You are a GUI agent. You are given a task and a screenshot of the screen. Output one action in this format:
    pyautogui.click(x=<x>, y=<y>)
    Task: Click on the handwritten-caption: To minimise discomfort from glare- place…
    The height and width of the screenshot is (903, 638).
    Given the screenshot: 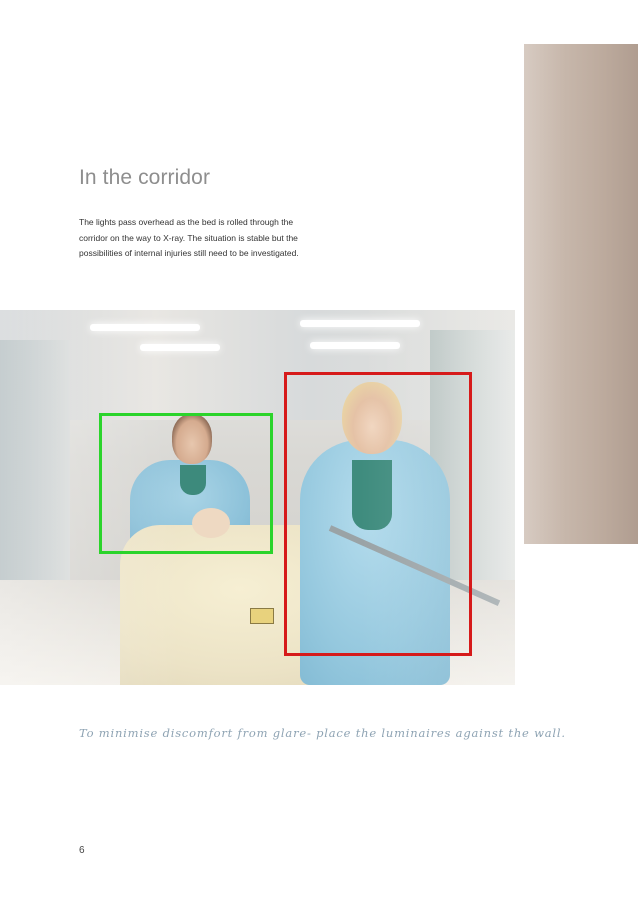 What is the action you would take?
    pyautogui.click(x=322, y=733)
    